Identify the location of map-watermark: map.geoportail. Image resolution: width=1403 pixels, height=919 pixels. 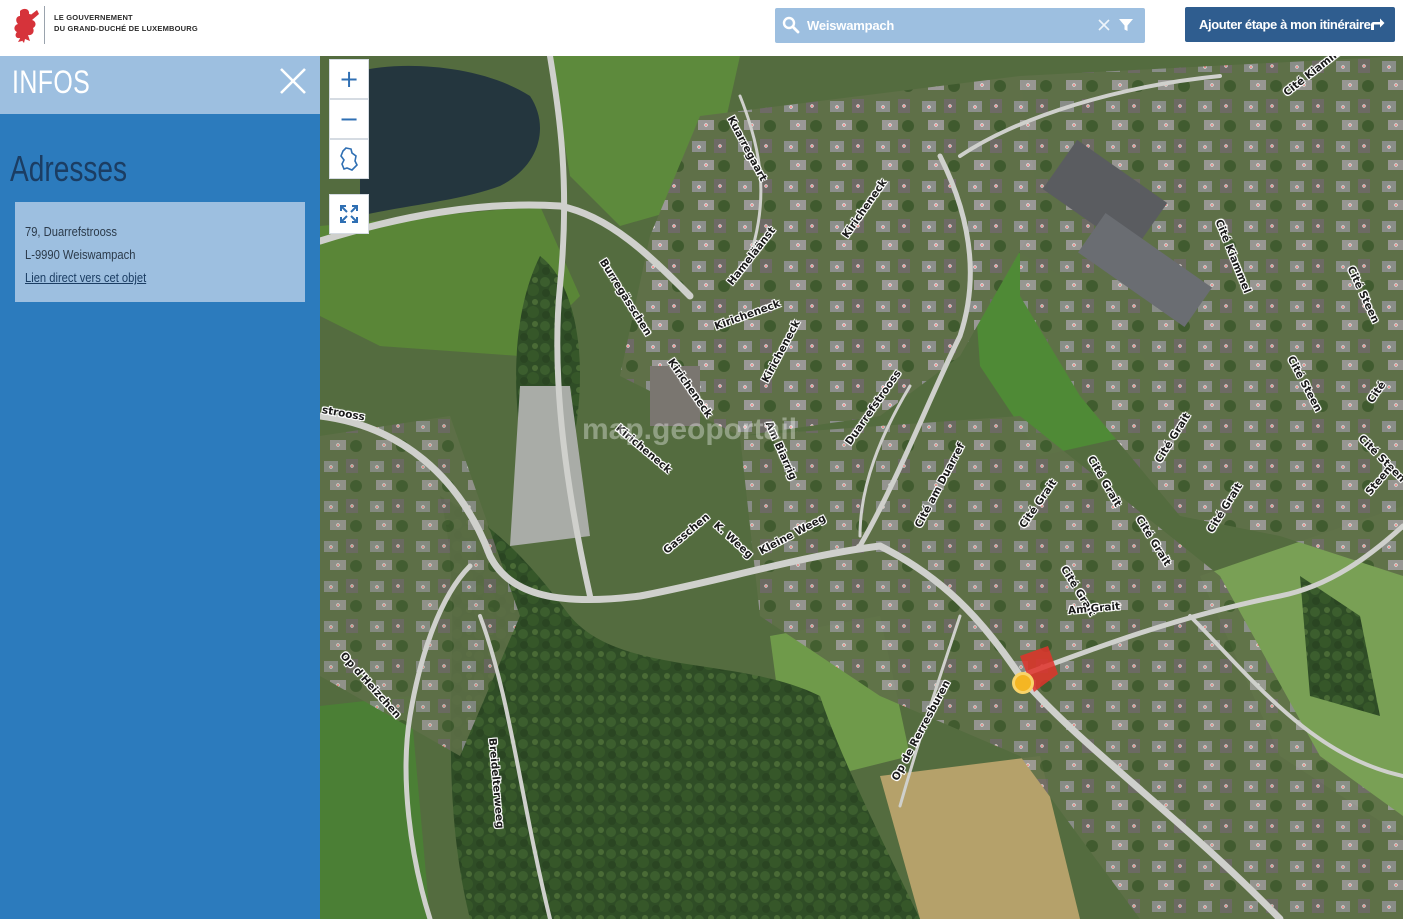
(690, 429).